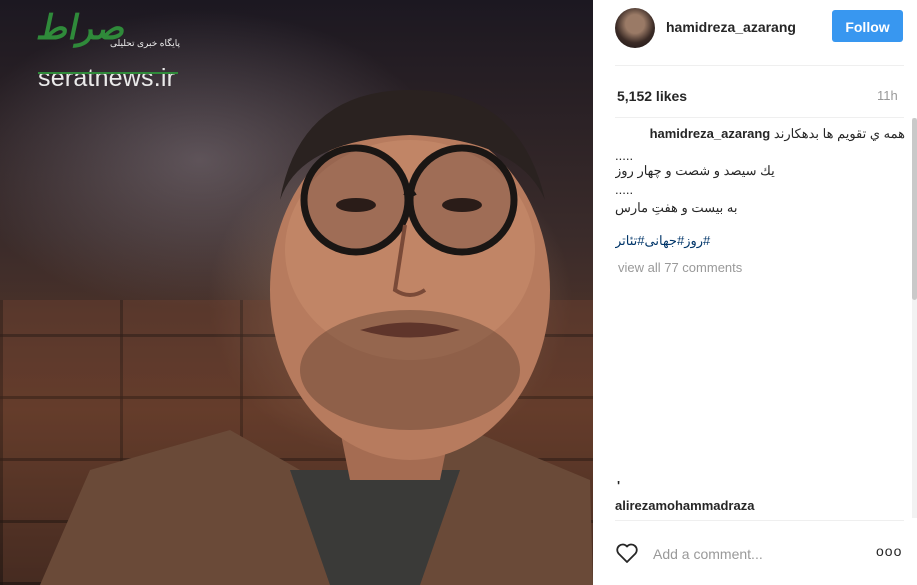  I want to click on comment-peek-username: alirezamohammadraza, so click(684, 505).